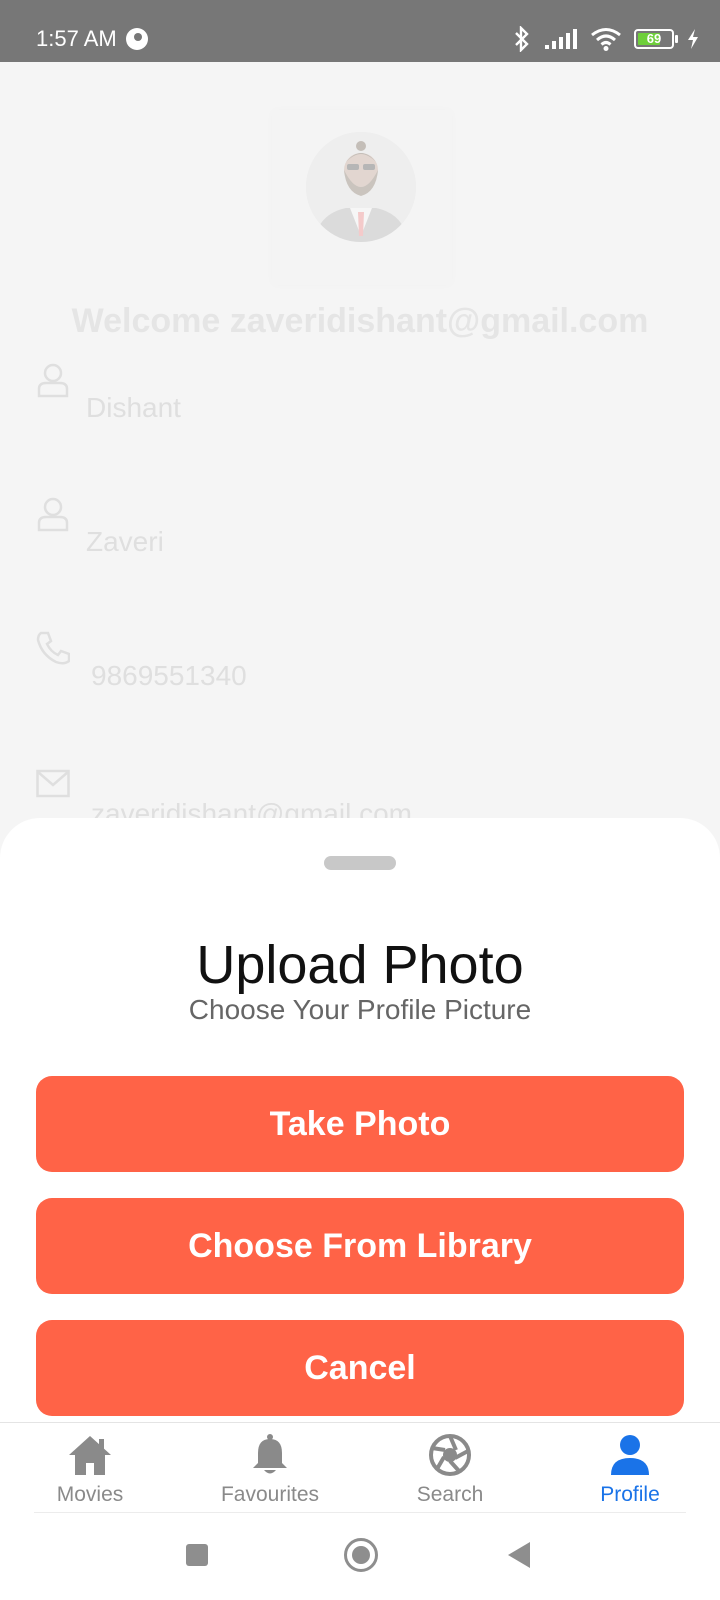 This screenshot has height=1600, width=720. I want to click on charging-icon, so click(693, 39).